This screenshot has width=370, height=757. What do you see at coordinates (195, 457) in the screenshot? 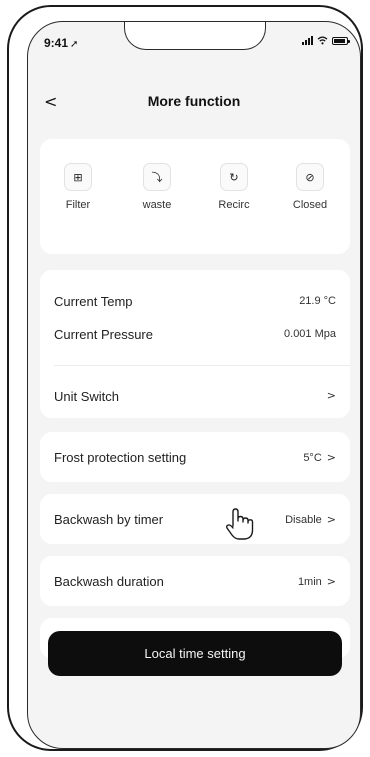
I see `frost-protection-row: Frost protection setting 5°C >` at bounding box center [195, 457].